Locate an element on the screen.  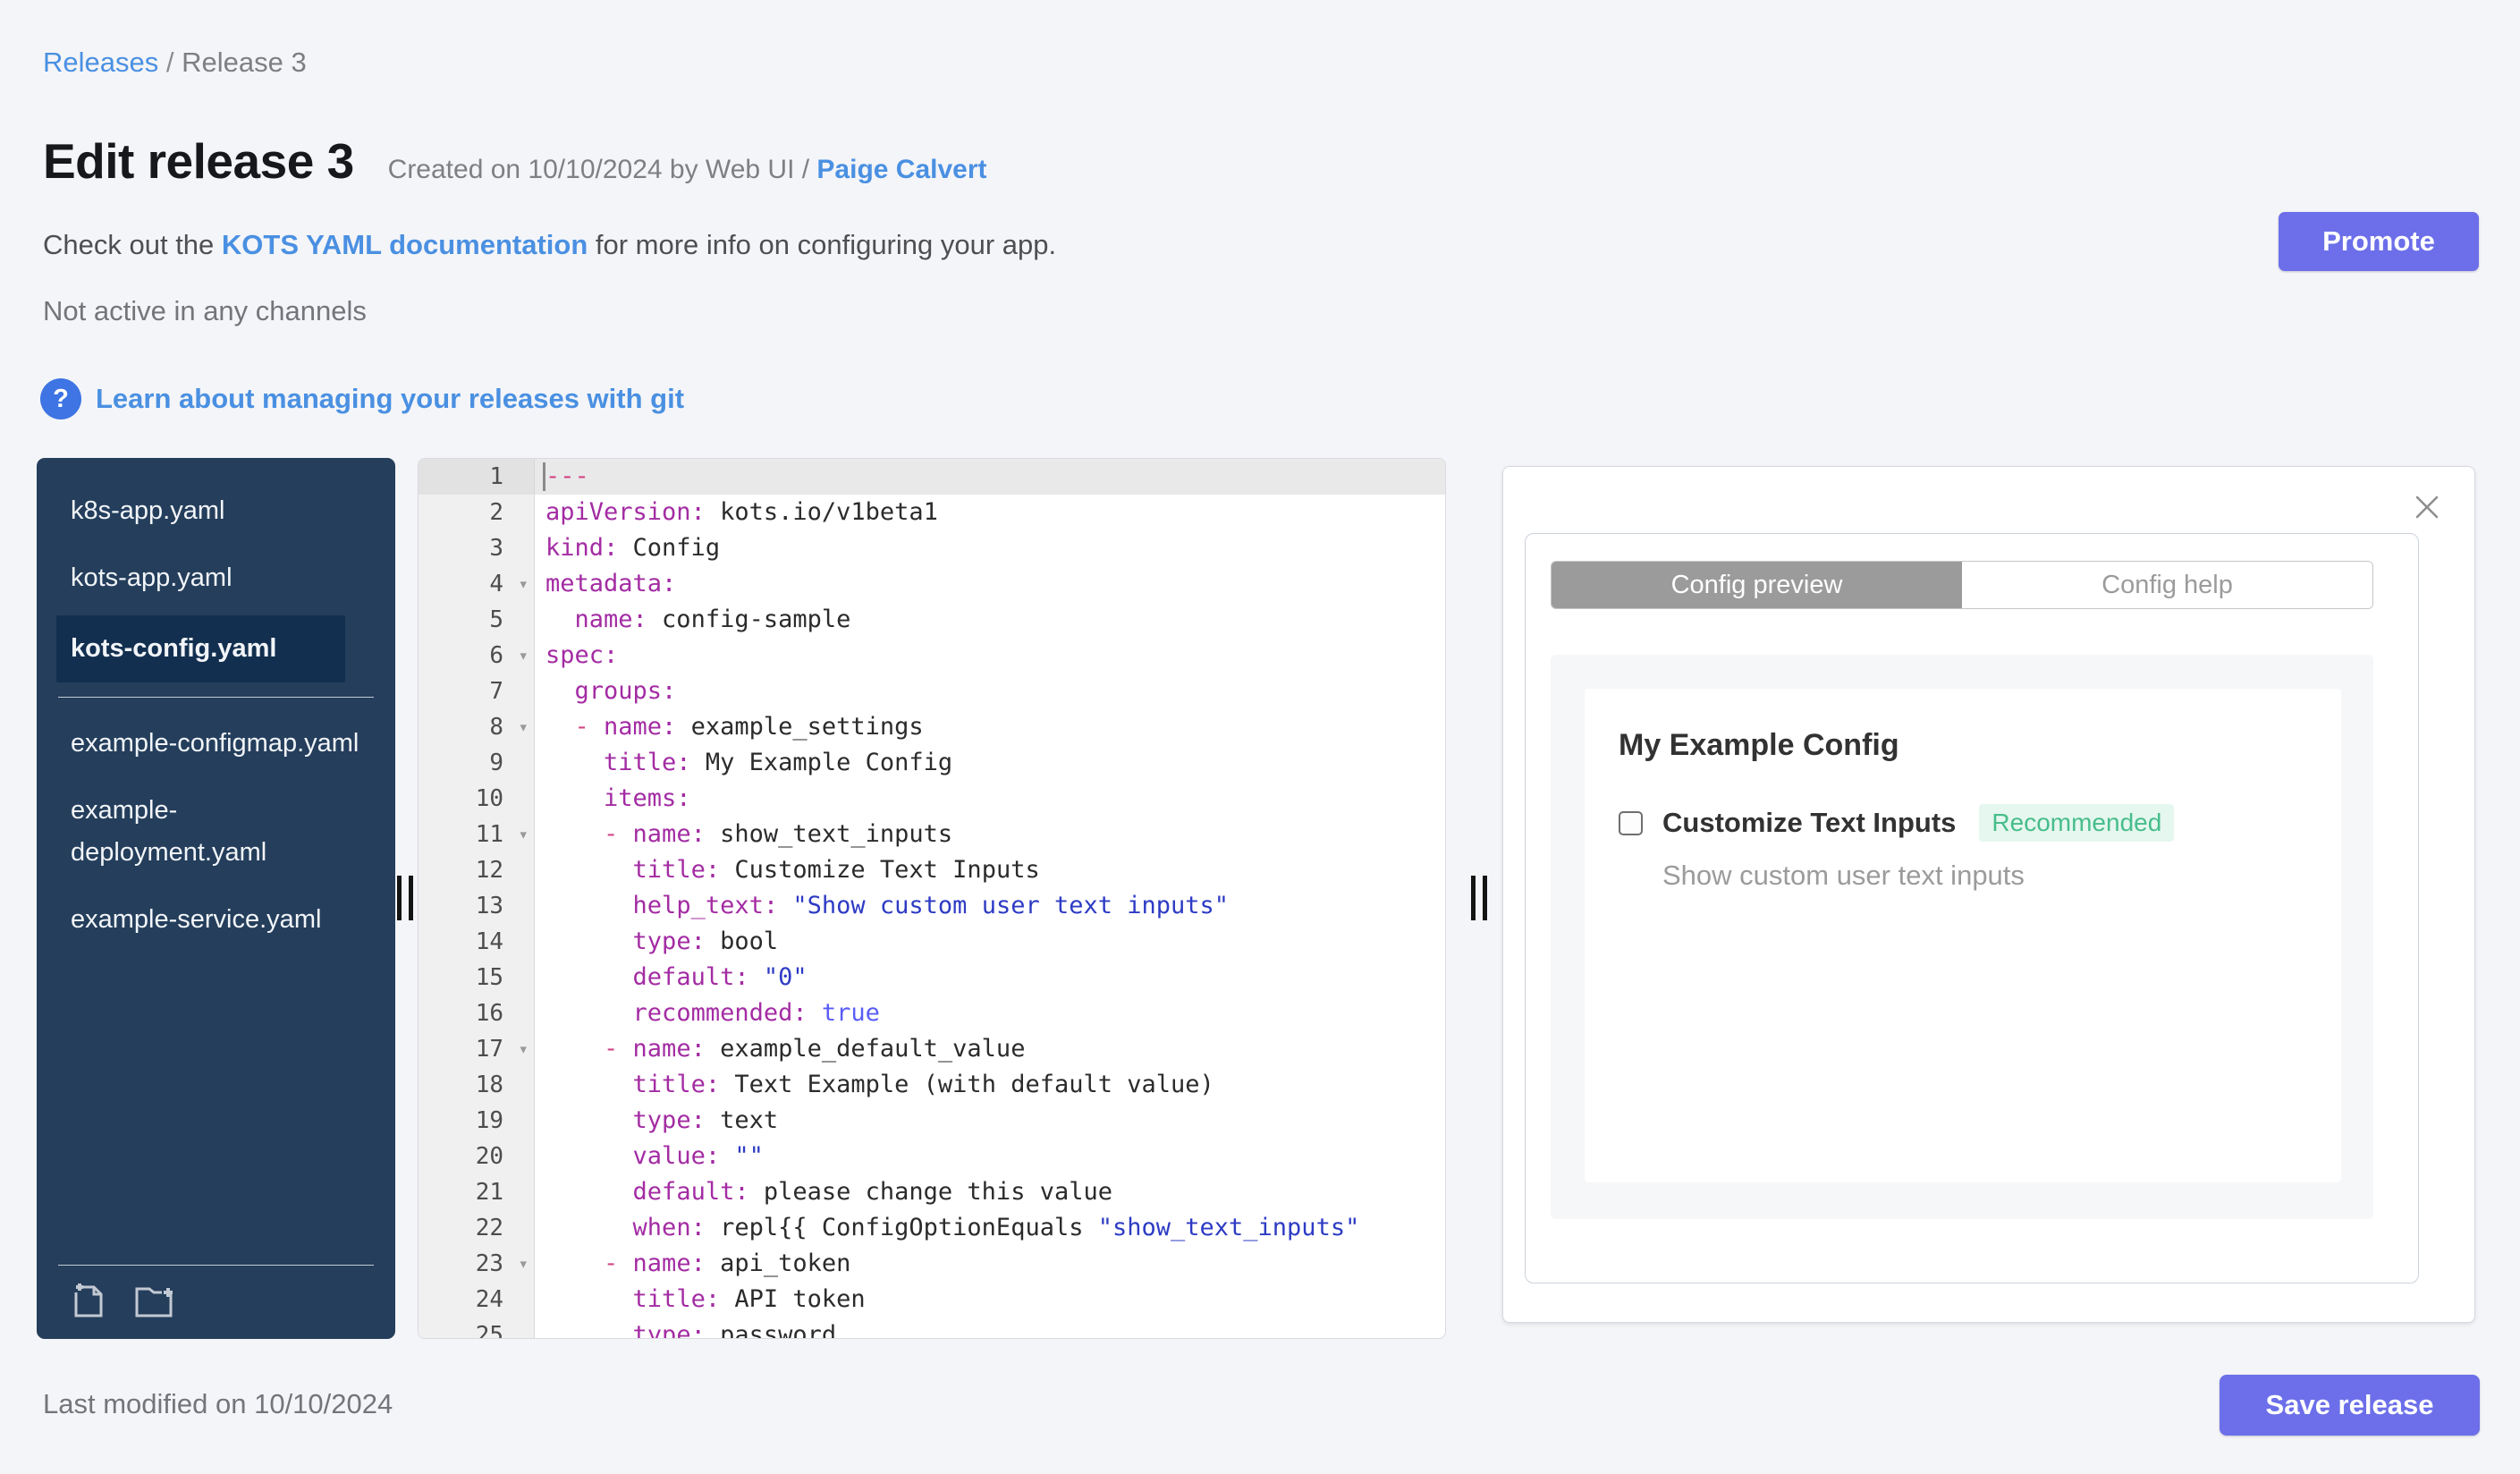
code-line-2: 2 apiVersion: kots.io/v1beta1 is located at coordinates (932, 512).